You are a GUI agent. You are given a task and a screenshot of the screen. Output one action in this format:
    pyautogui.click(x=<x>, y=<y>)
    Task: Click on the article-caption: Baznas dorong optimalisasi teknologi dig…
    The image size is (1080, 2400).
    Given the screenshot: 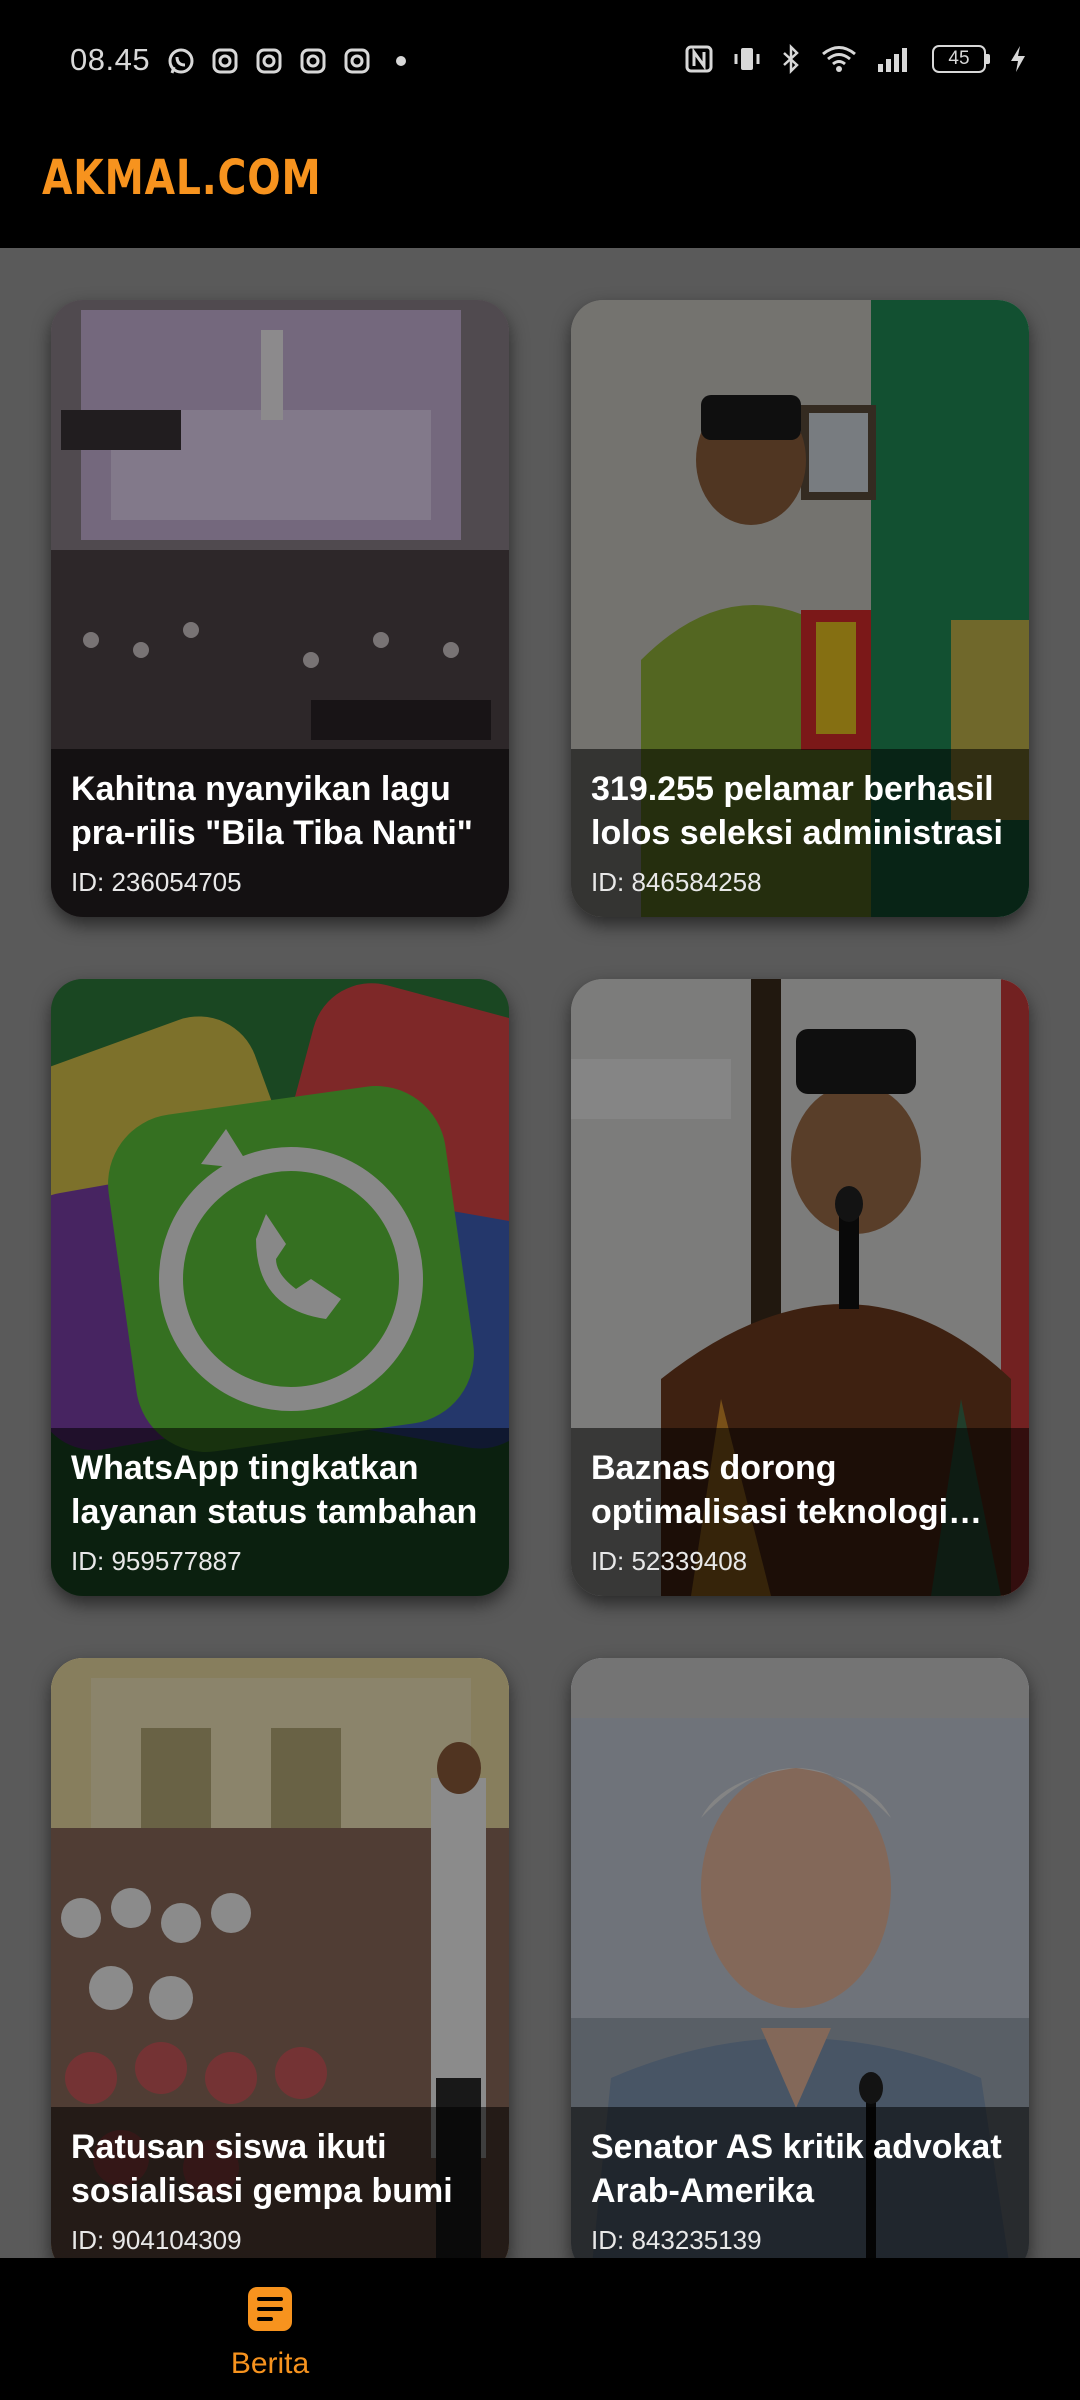 What is the action you would take?
    pyautogui.click(x=800, y=1512)
    